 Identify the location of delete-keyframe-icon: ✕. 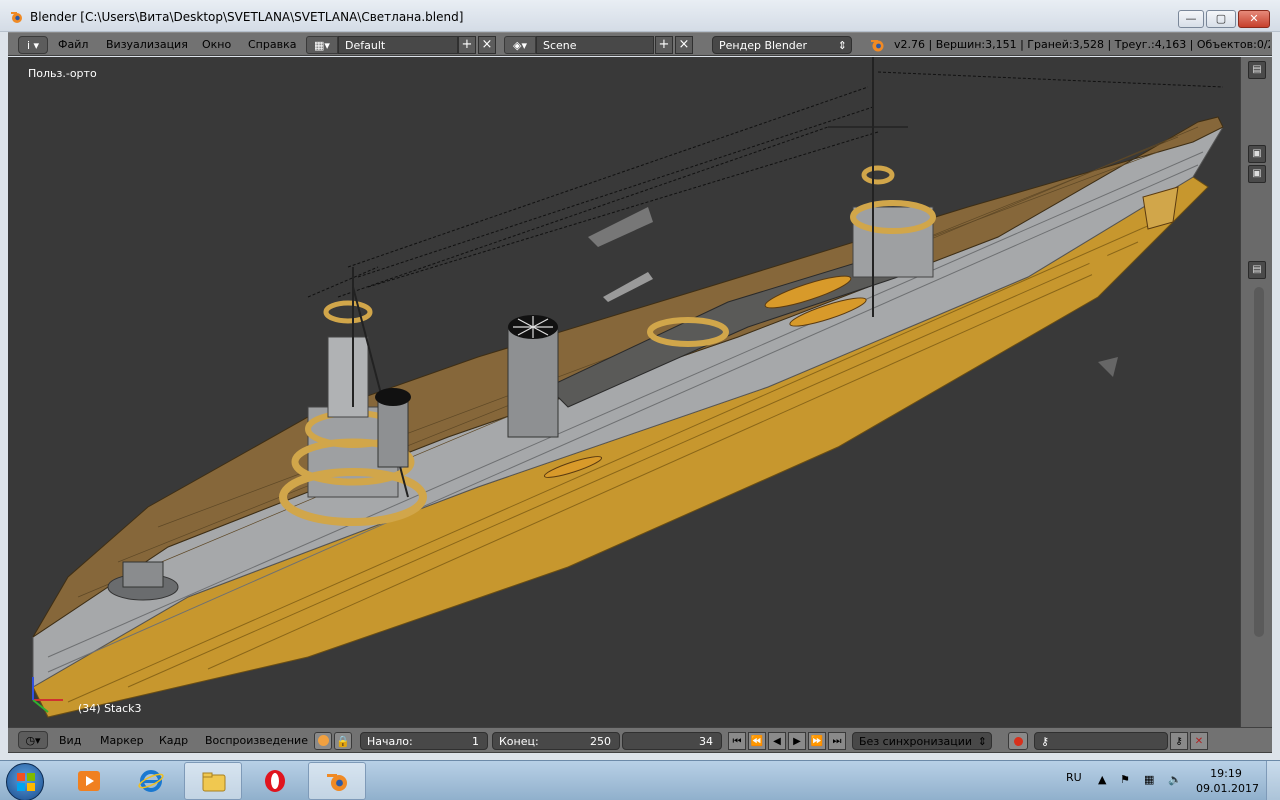
(1199, 741).